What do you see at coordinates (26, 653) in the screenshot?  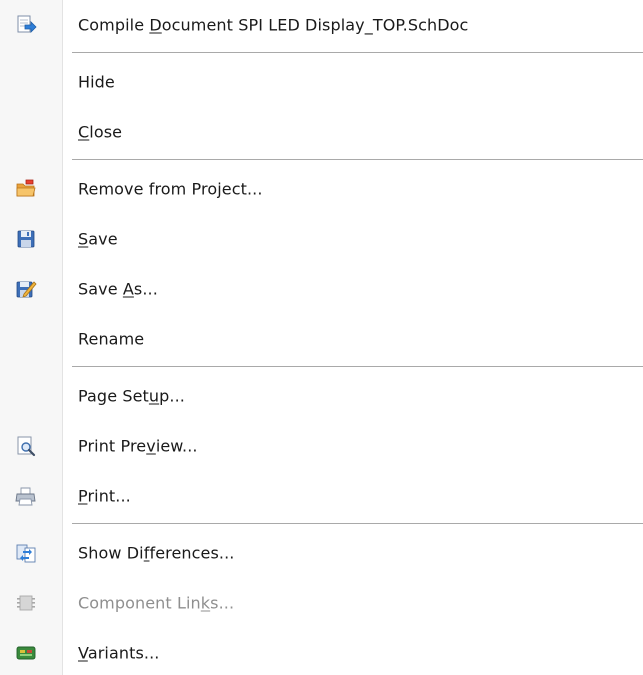 I see `variants-icon` at bounding box center [26, 653].